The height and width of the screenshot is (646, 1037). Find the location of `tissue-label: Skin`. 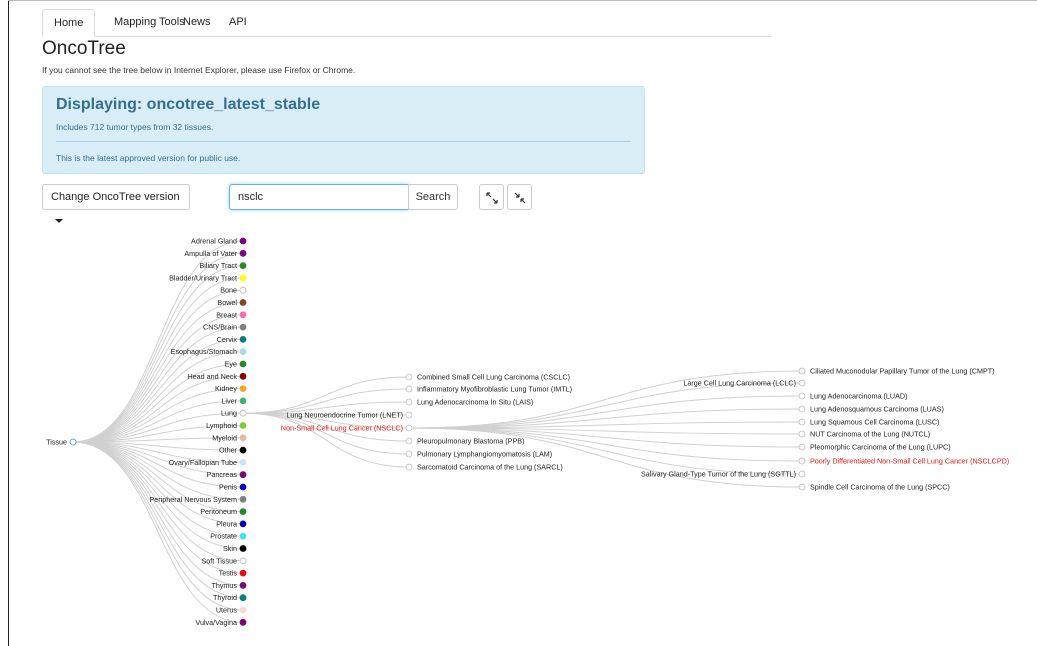

tissue-label: Skin is located at coordinates (230, 548).